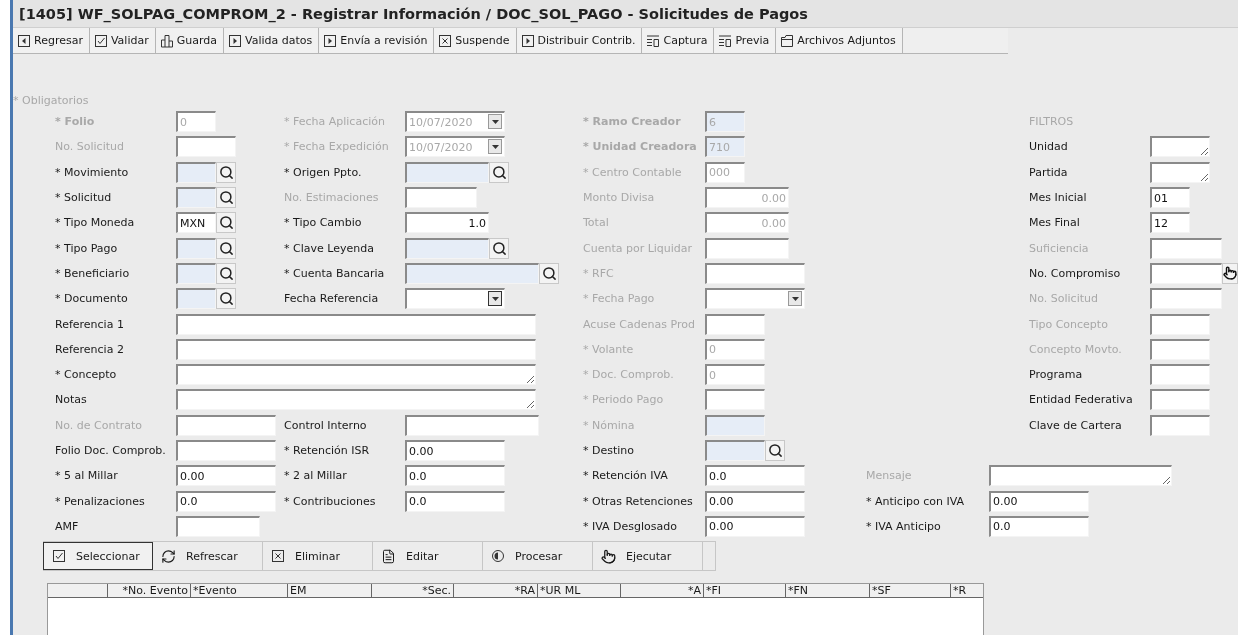  I want to click on field-label: * Fecha Expedición, so click(336, 147).